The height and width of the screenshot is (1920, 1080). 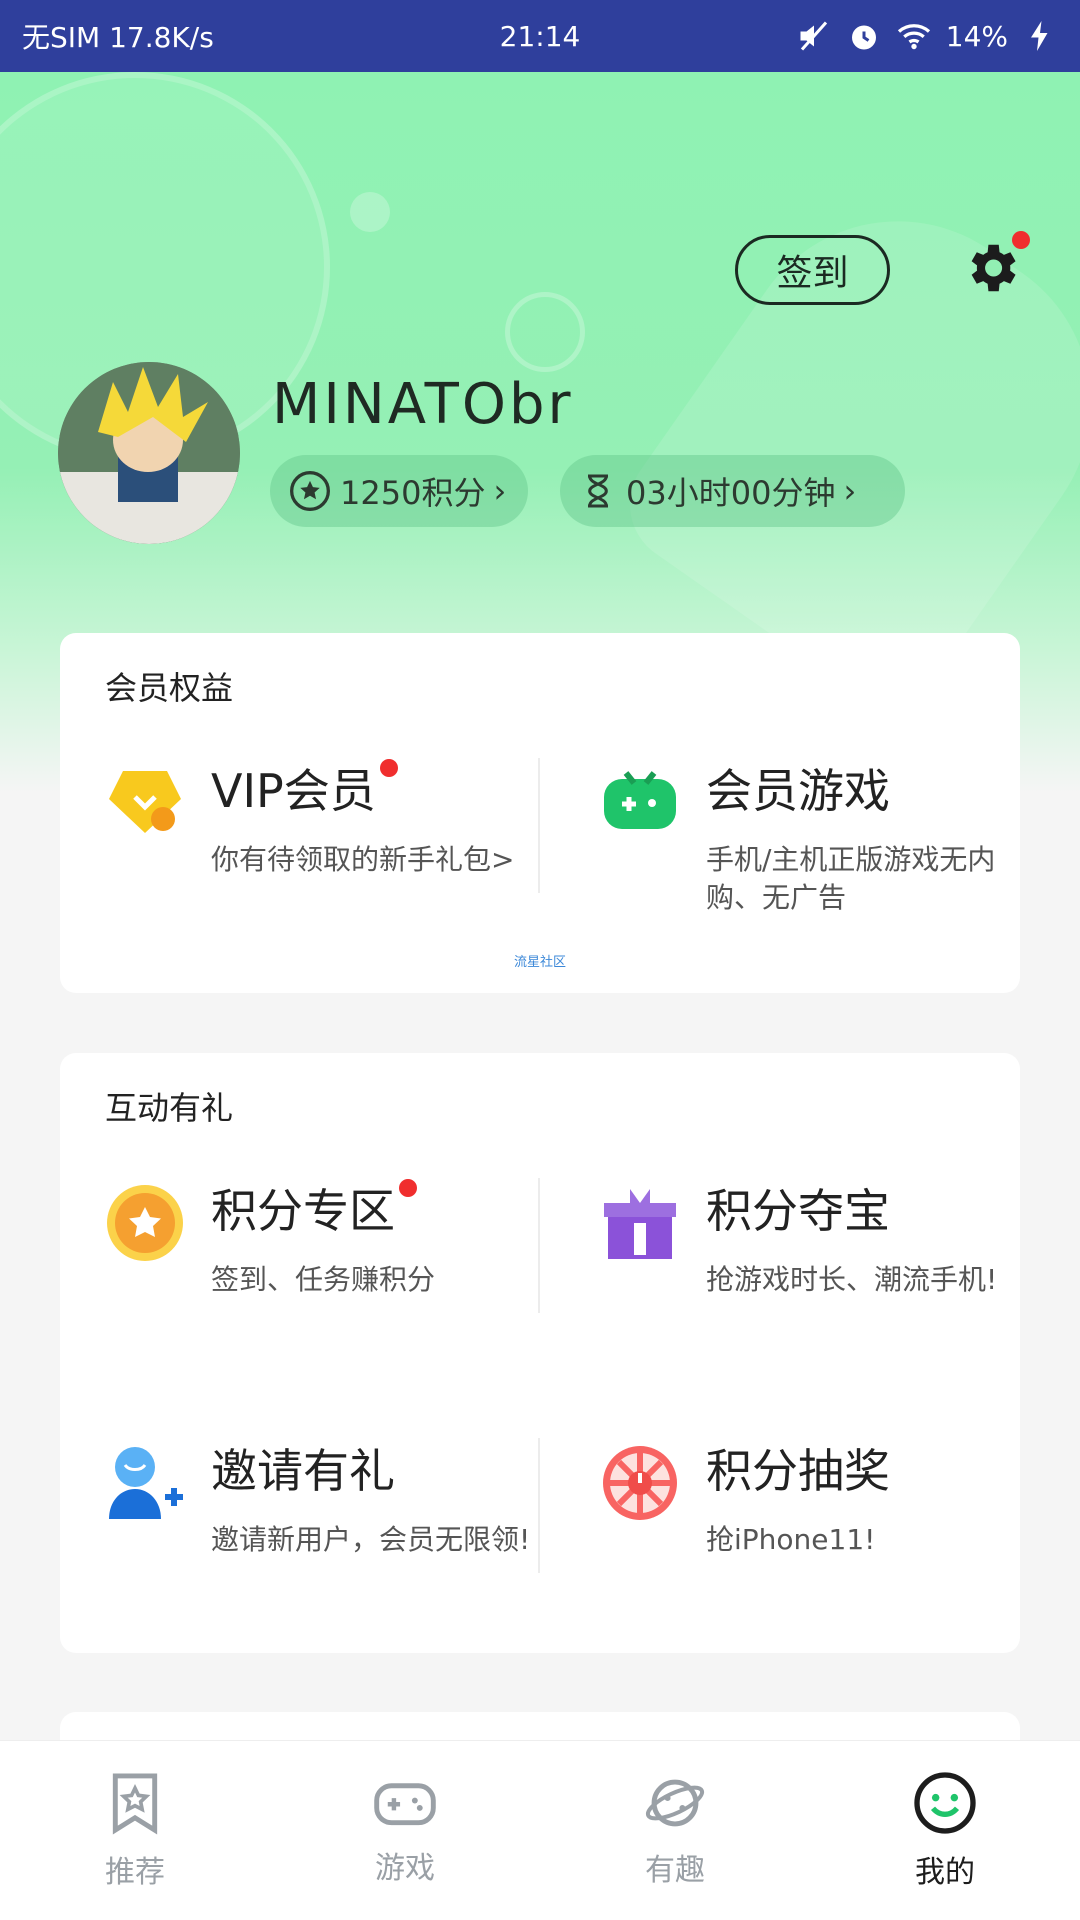 I want to click on charging-battery-icon, so click(x=1039, y=36).